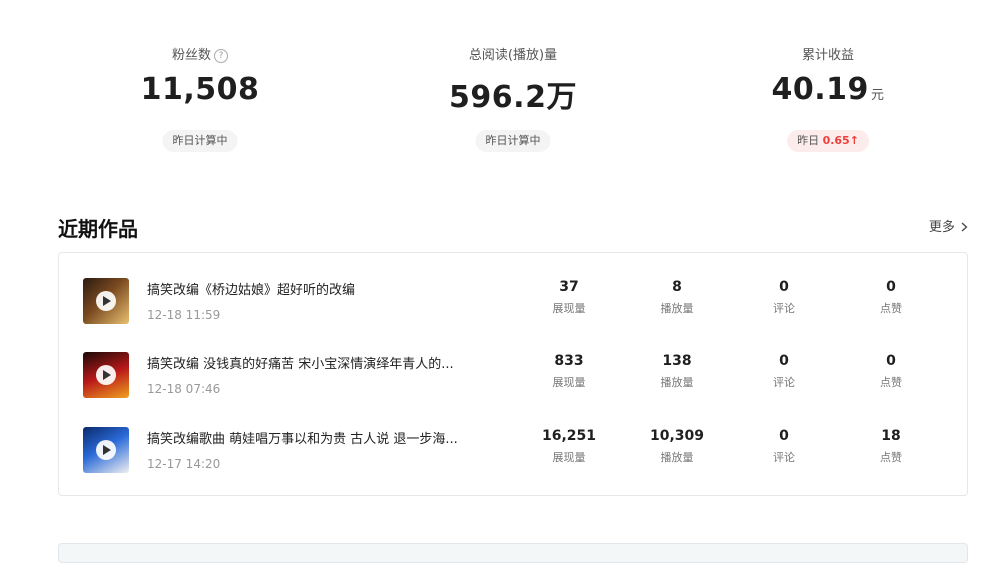 The image size is (1000, 563). I want to click on plays-value: 138, so click(677, 361).